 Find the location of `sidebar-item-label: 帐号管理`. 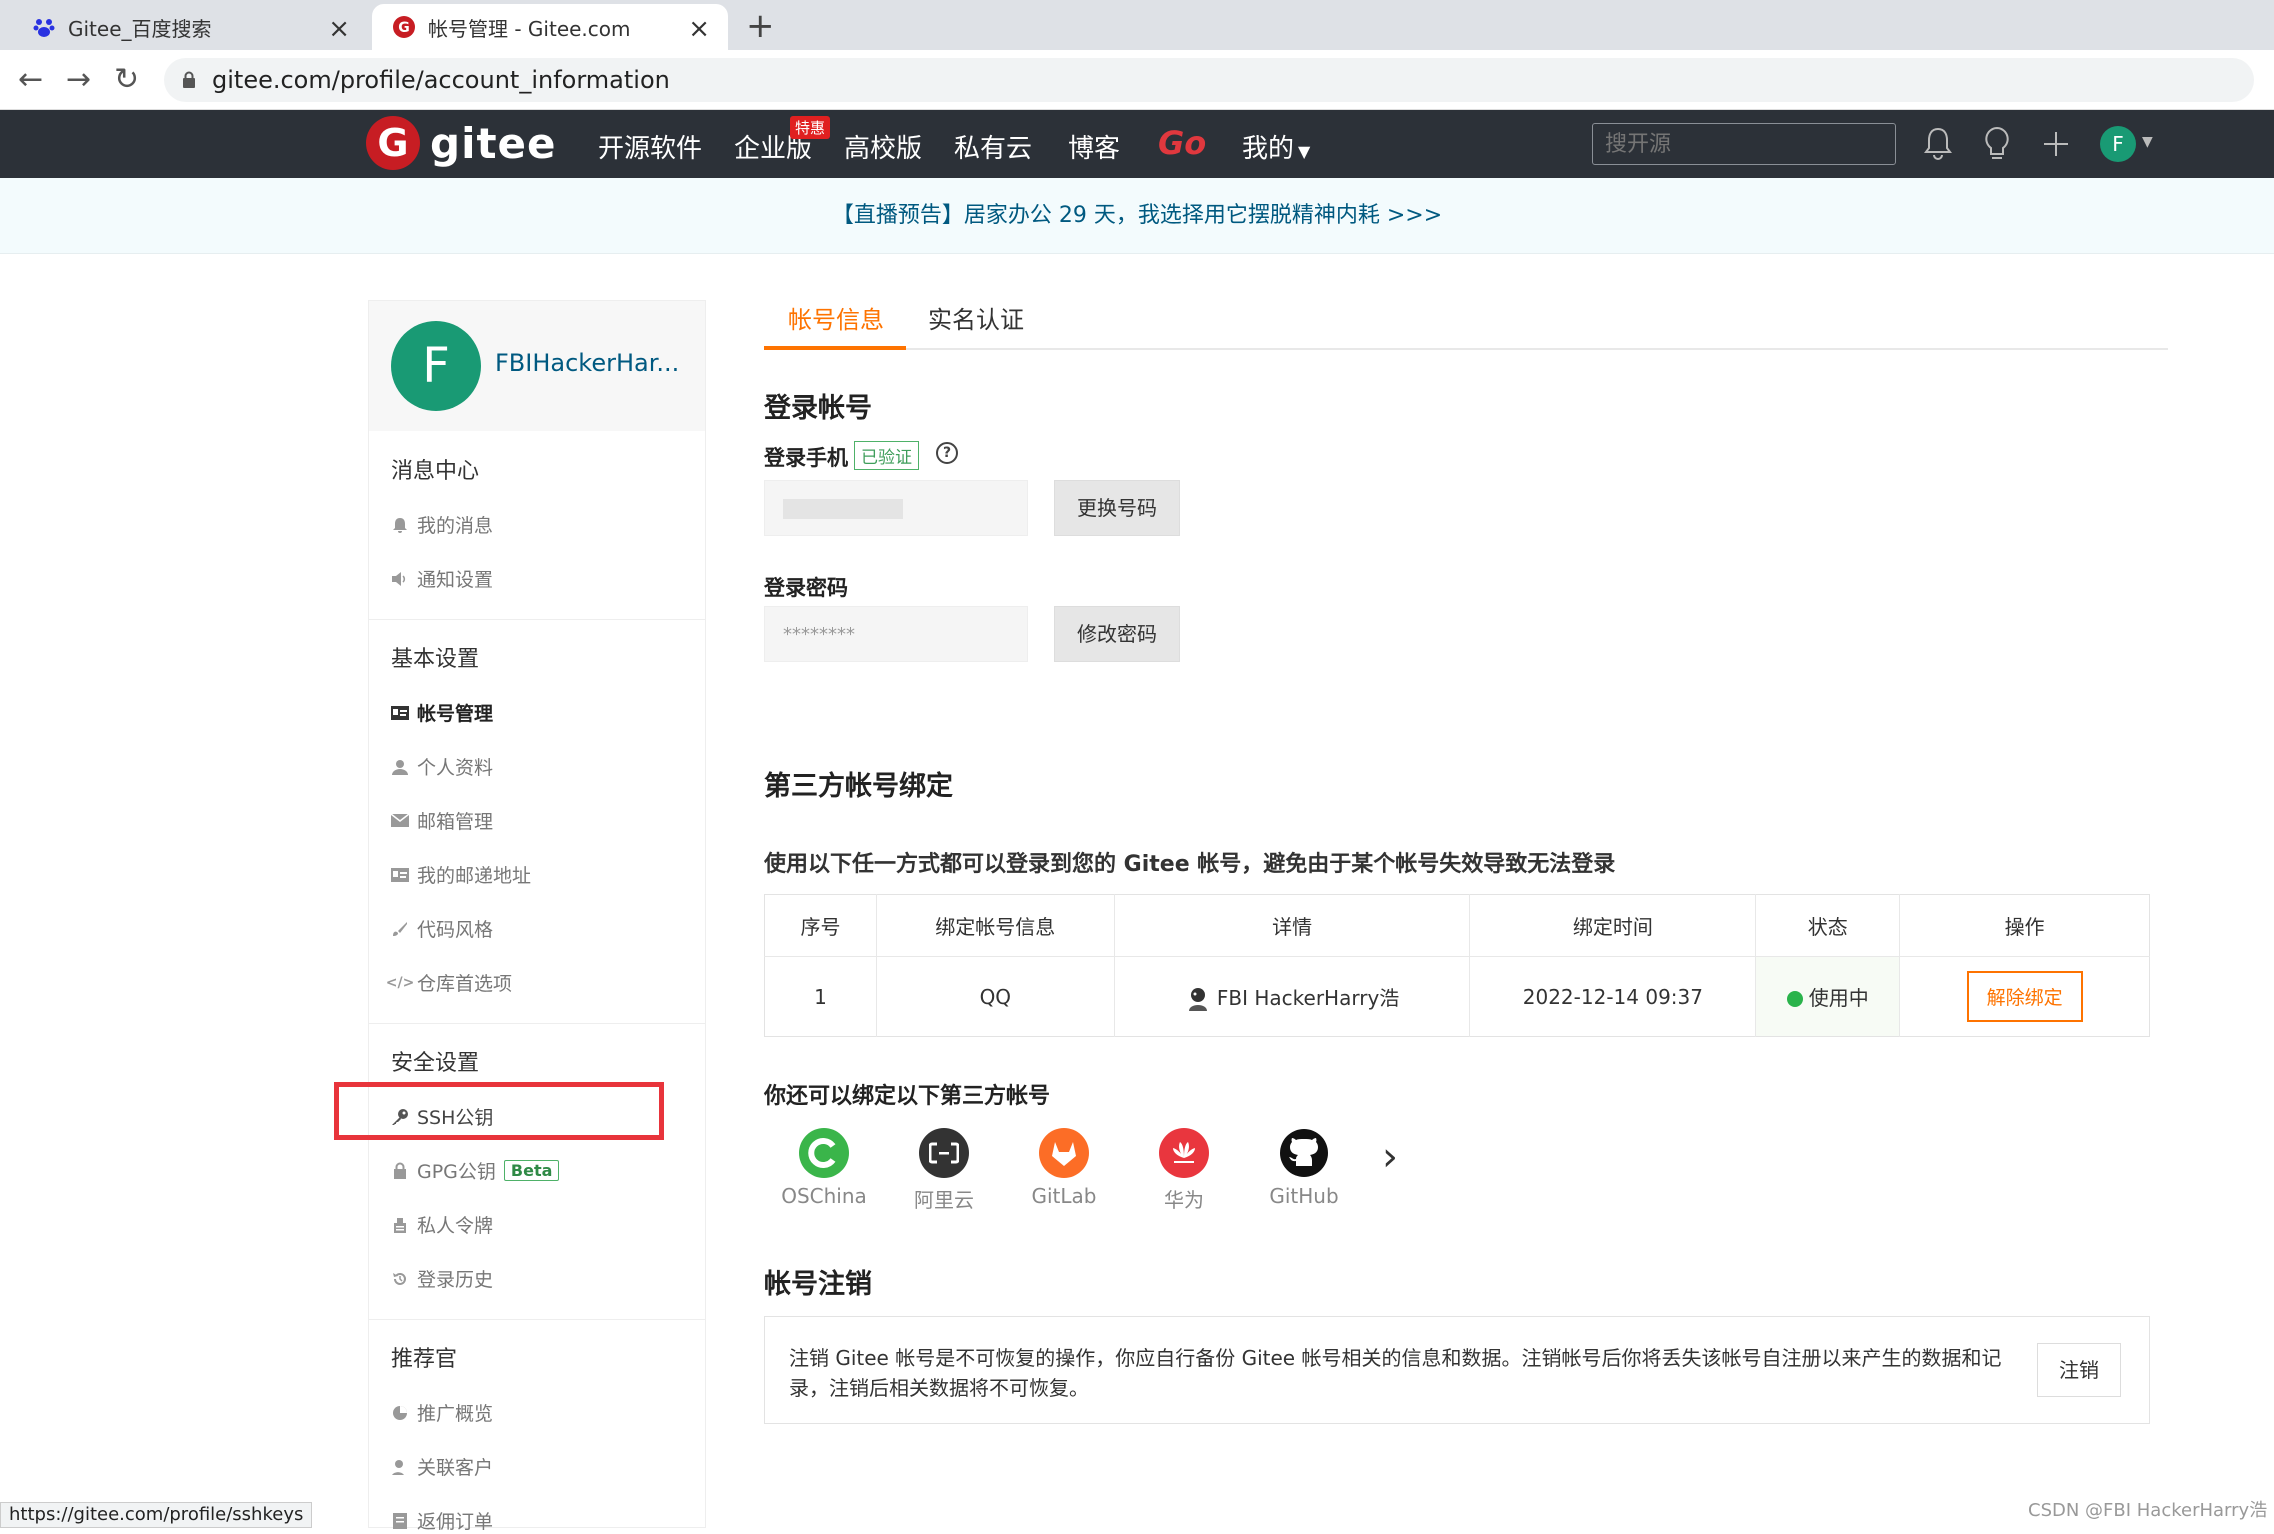

sidebar-item-label: 帐号管理 is located at coordinates (455, 714).